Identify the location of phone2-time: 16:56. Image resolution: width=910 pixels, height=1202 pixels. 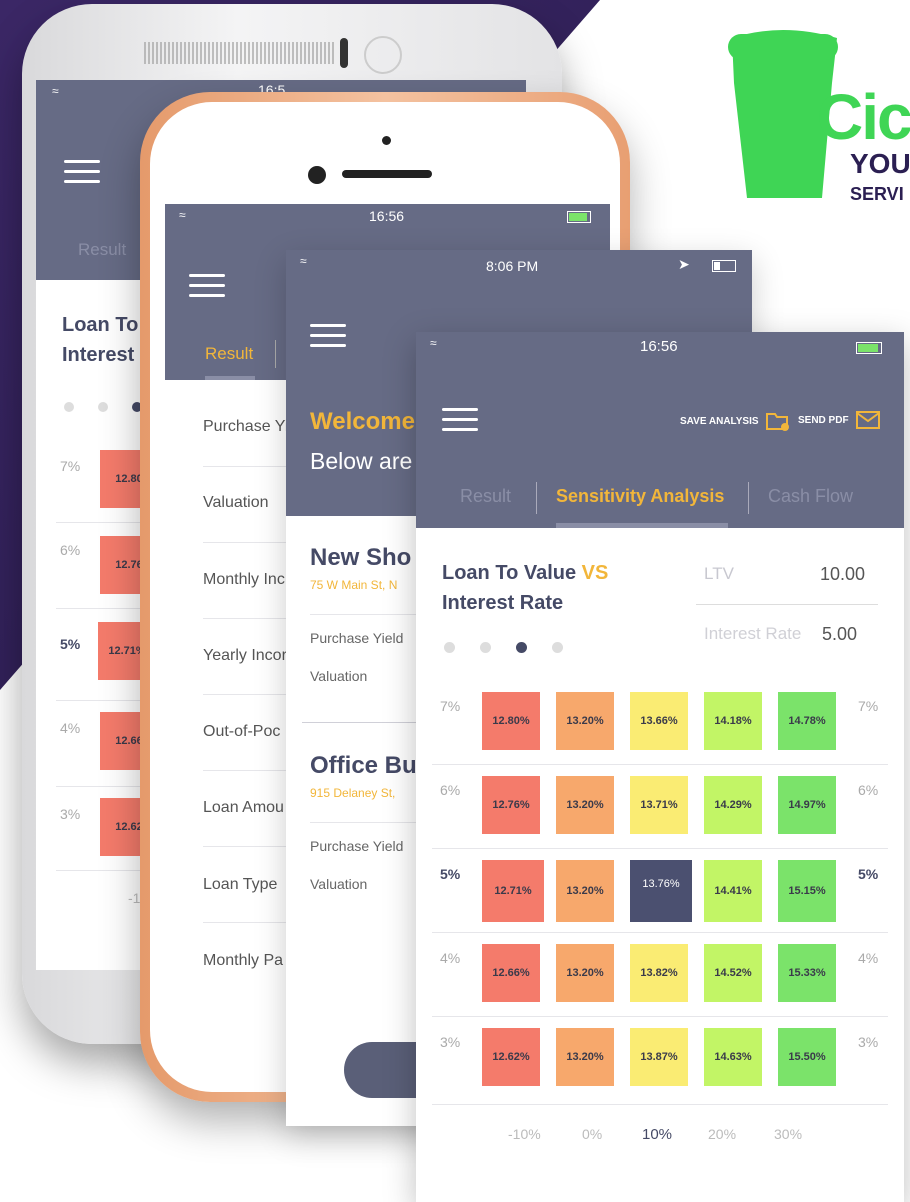
(387, 216).